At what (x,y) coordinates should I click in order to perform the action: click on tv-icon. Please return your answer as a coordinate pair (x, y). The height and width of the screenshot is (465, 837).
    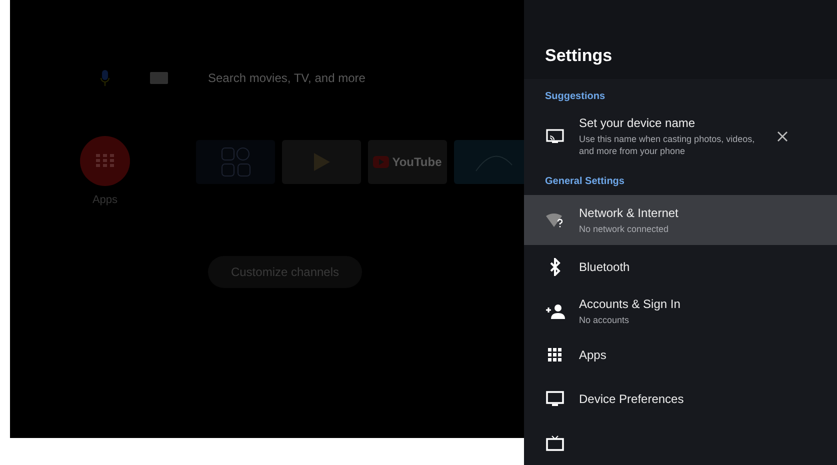
    Looking at the image, I should click on (555, 443).